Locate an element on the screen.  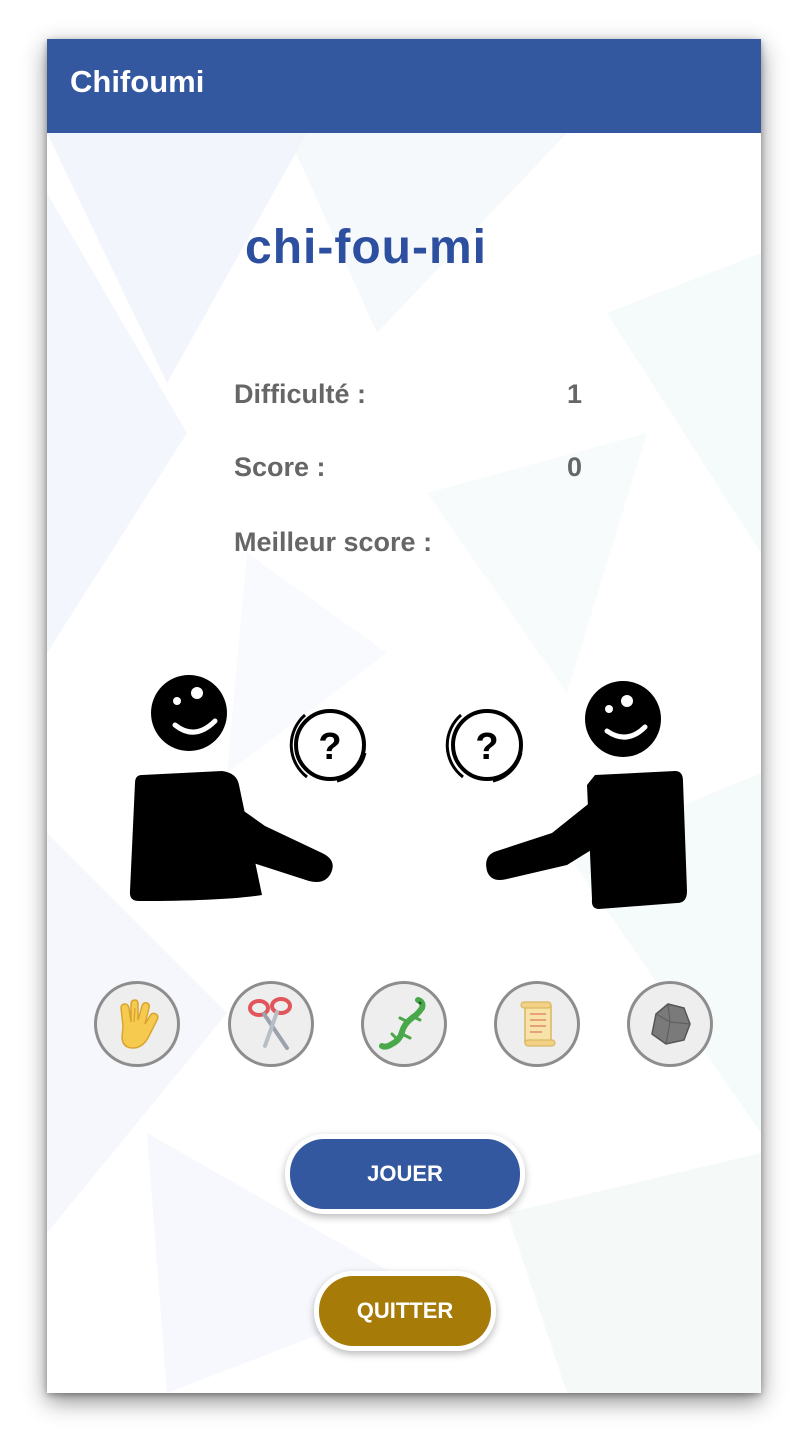
choice-rock-button is located at coordinates (670, 1024).